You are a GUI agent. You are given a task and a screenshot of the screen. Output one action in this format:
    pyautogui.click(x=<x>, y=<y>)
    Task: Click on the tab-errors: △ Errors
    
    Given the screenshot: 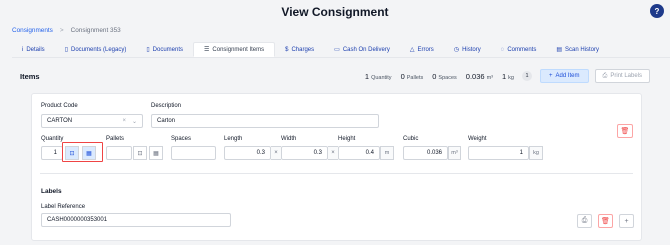 What is the action you would take?
    pyautogui.click(x=422, y=49)
    